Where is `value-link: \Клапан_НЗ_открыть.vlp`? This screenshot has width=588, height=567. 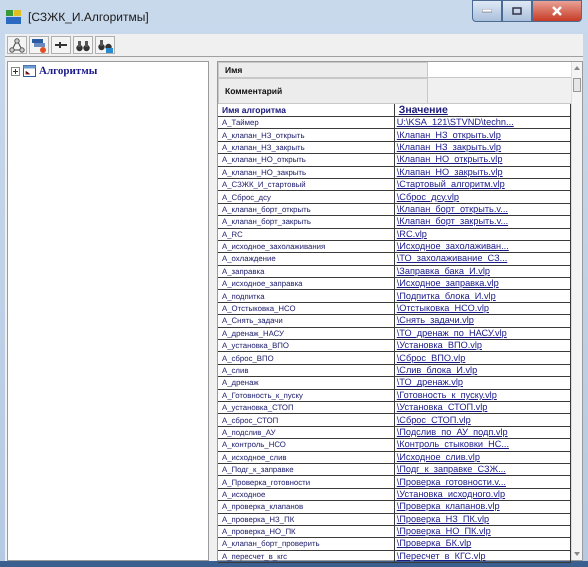
value-link: \Клапан_НЗ_открыть.vlp is located at coordinates (482, 135).